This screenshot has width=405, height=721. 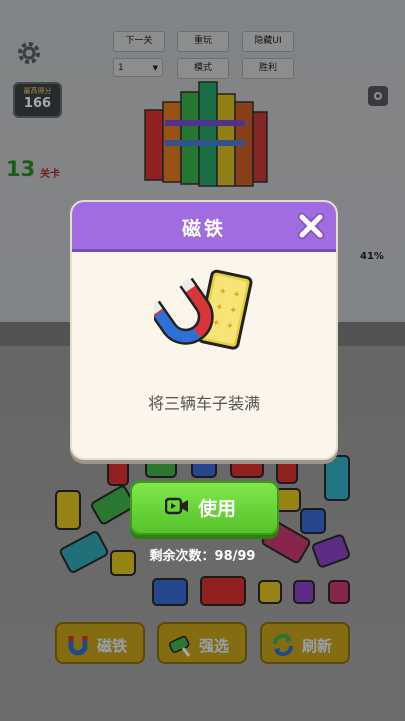 What do you see at coordinates (204, 227) in the screenshot?
I see `dialog-header: 磁铁` at bounding box center [204, 227].